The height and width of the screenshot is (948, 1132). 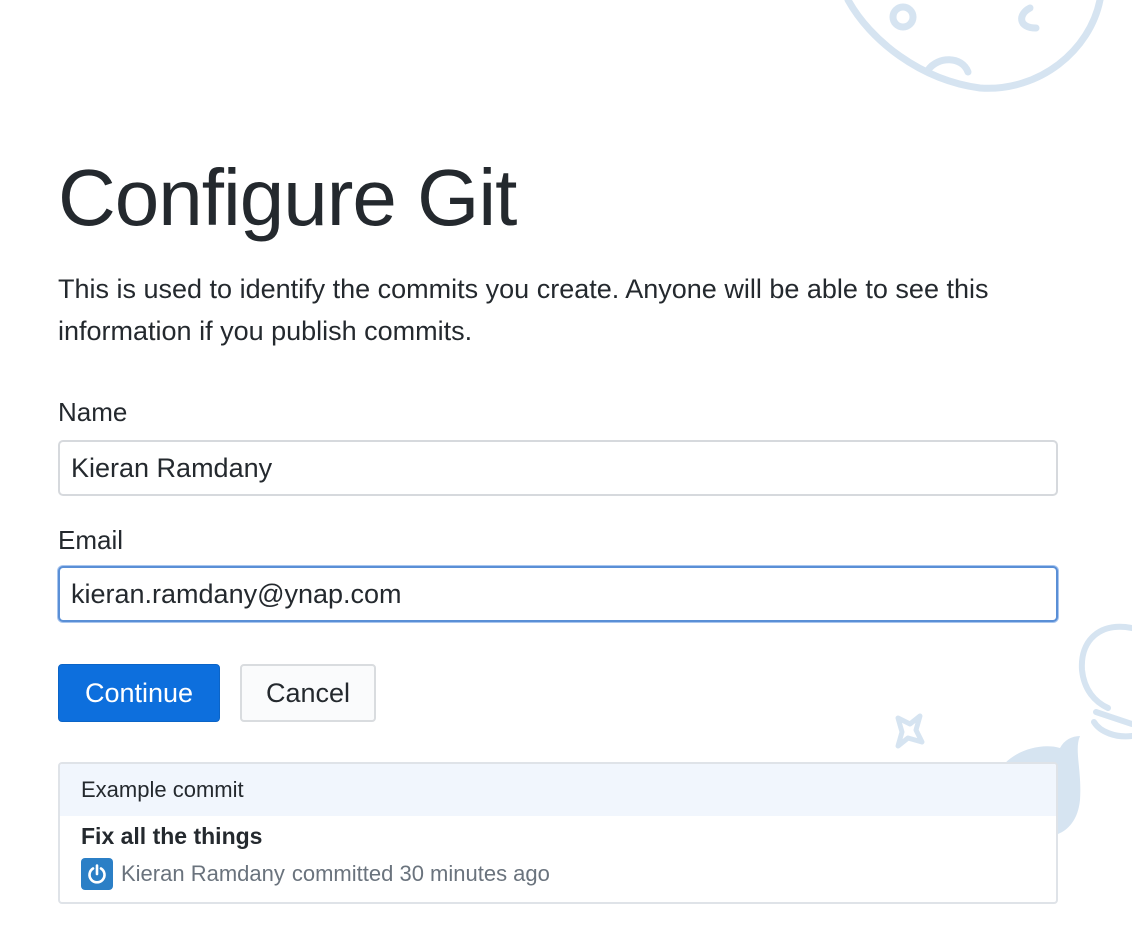 I want to click on cancel-button: Cancel, so click(x=308, y=693).